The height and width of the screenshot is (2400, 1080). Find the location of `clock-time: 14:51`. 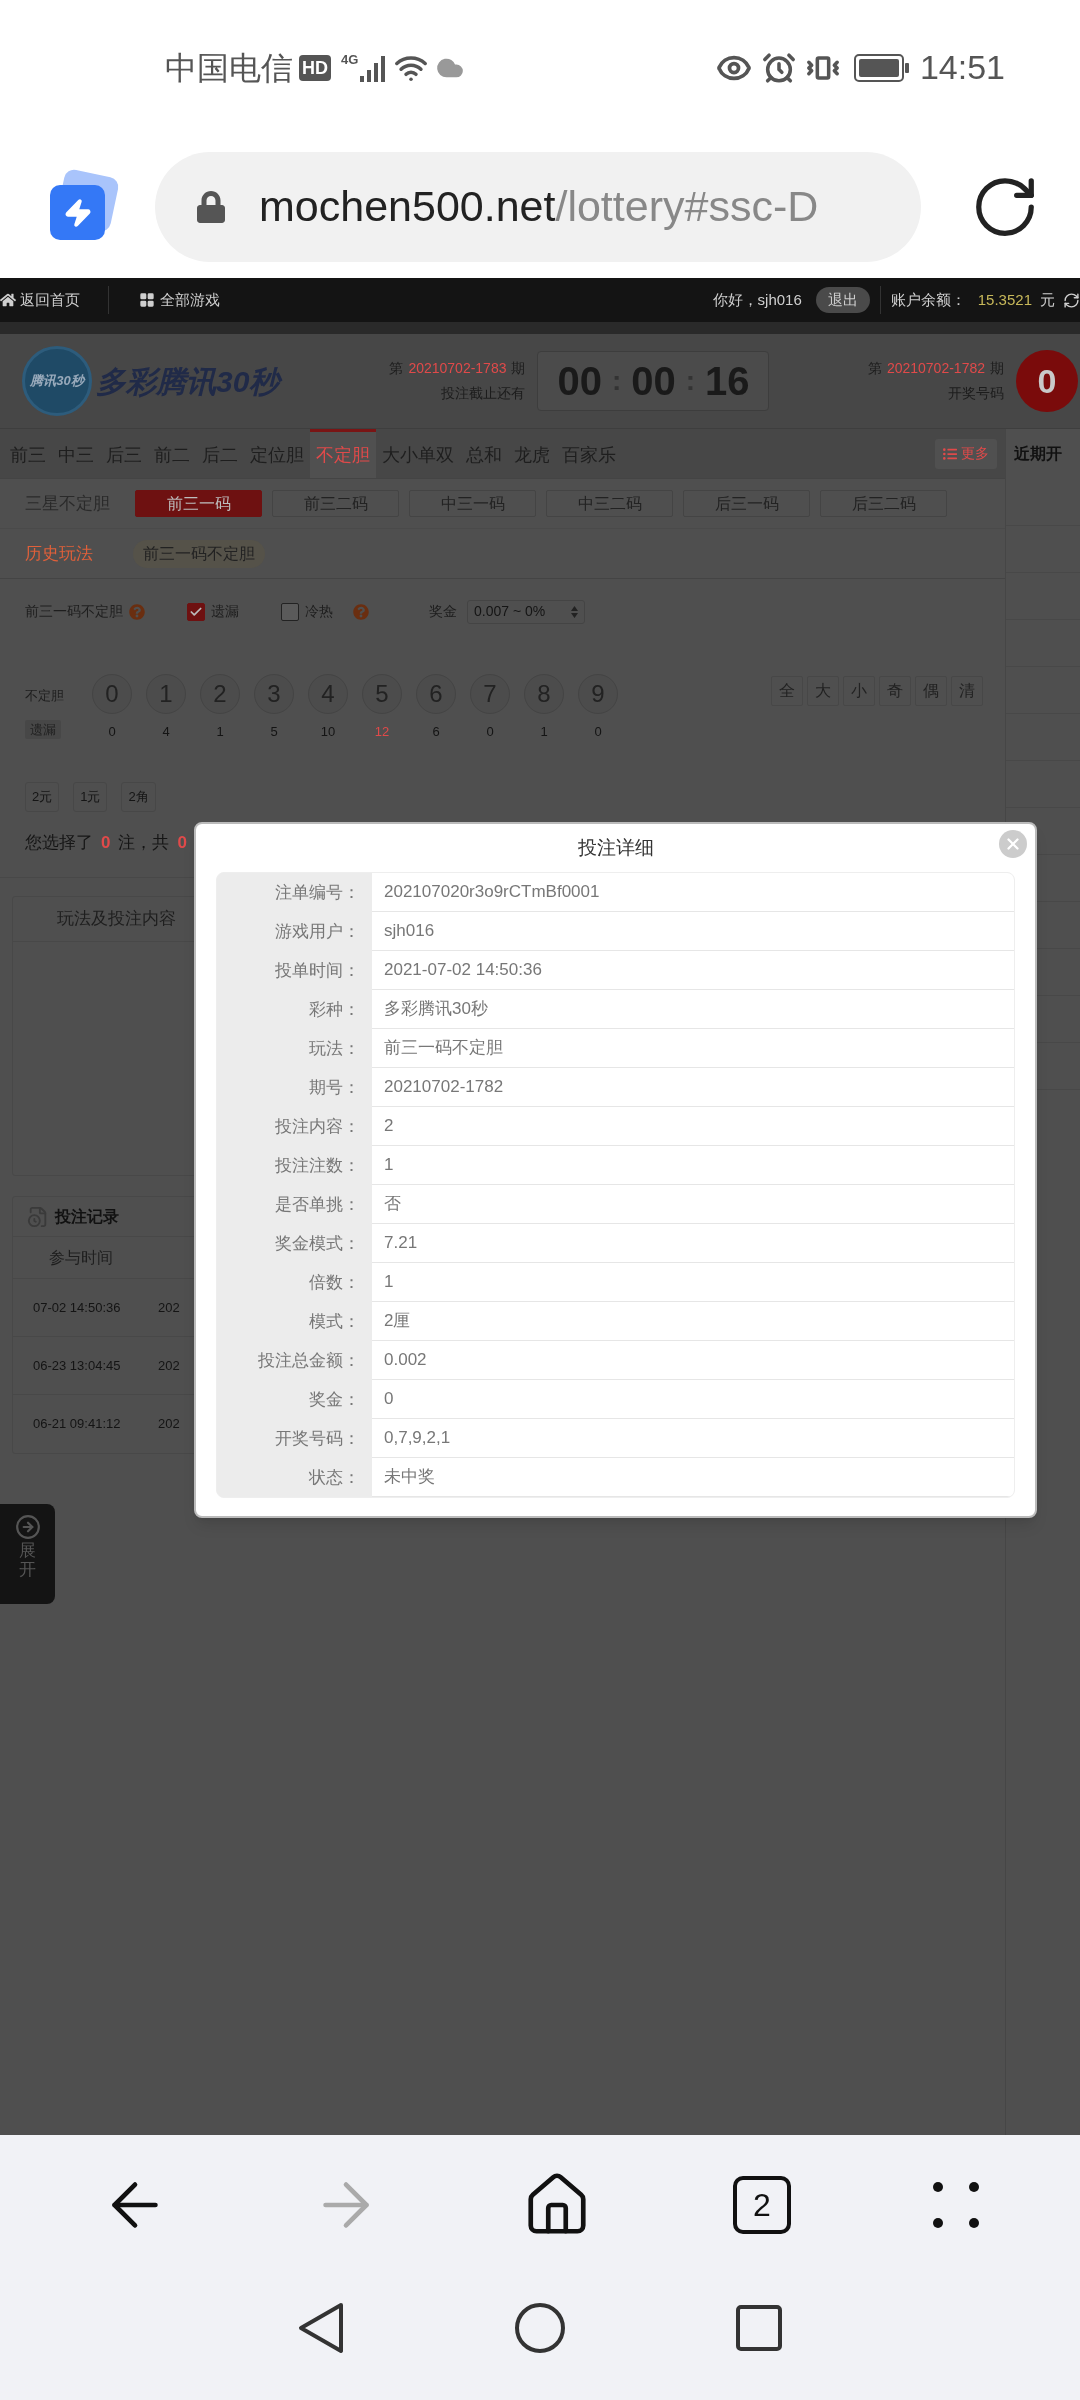

clock-time: 14:51 is located at coordinates (962, 67).